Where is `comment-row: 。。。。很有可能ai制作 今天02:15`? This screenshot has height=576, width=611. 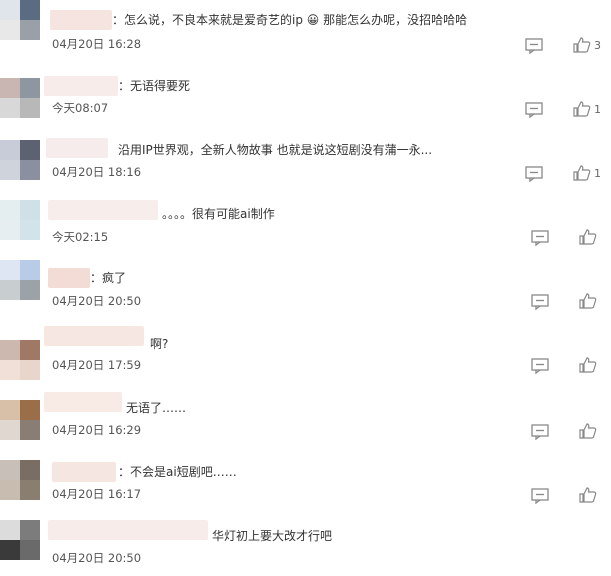 comment-row: 。。。。很有可能ai制作 今天02:15 is located at coordinates (305, 224).